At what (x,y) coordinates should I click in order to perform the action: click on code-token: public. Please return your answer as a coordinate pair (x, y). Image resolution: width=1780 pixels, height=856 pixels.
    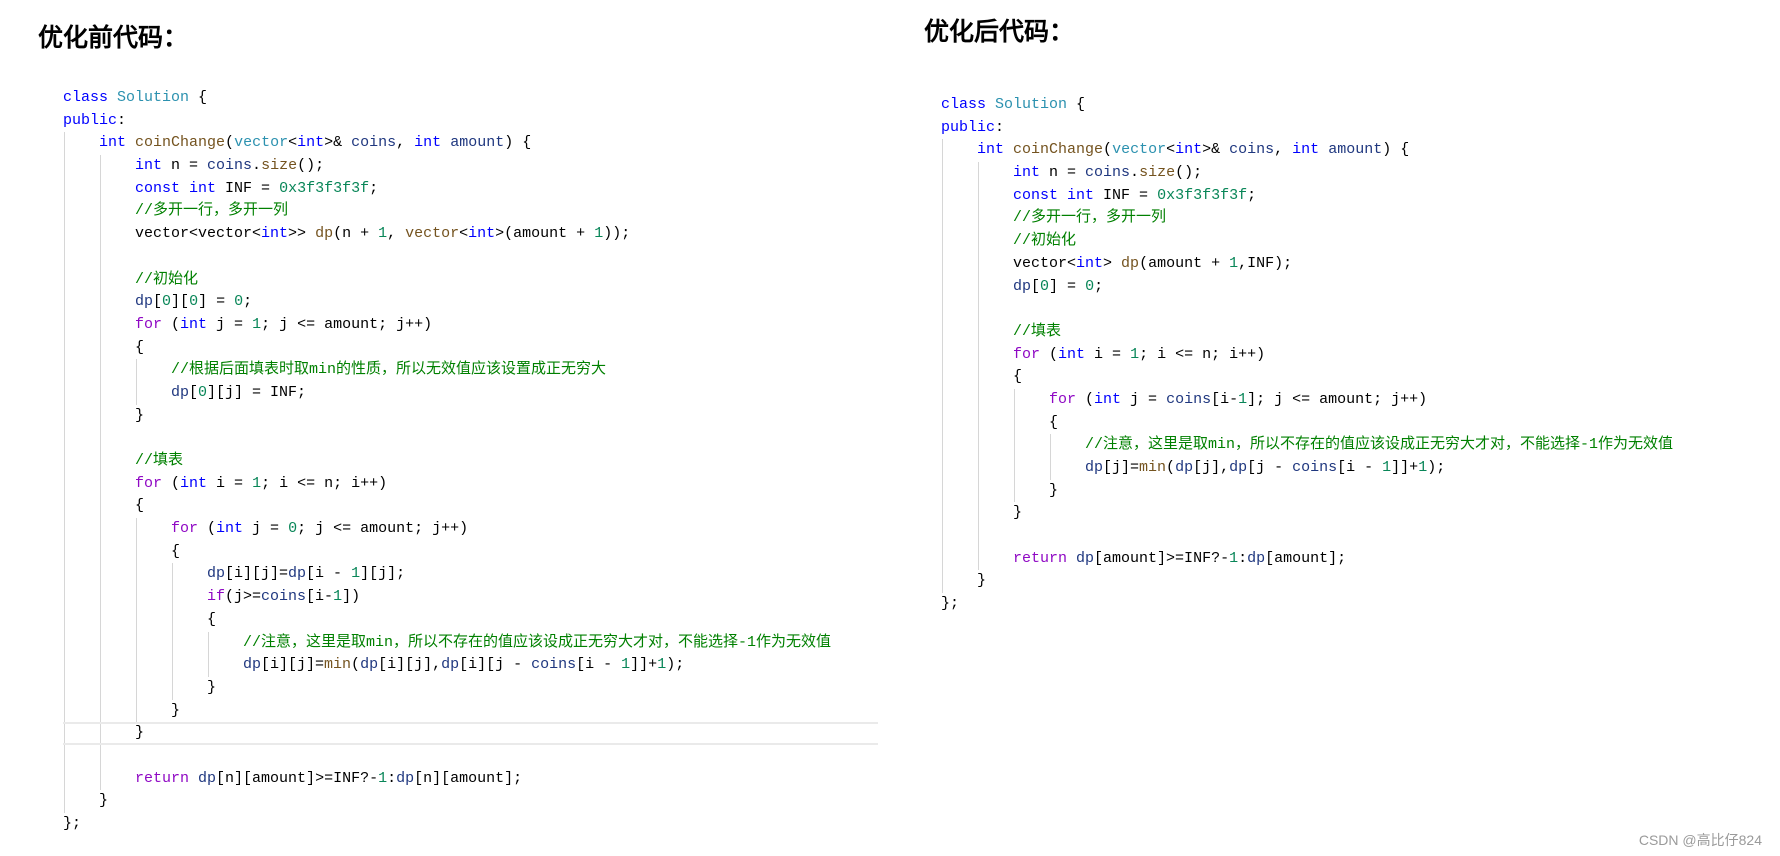
    Looking at the image, I should click on (90, 120).